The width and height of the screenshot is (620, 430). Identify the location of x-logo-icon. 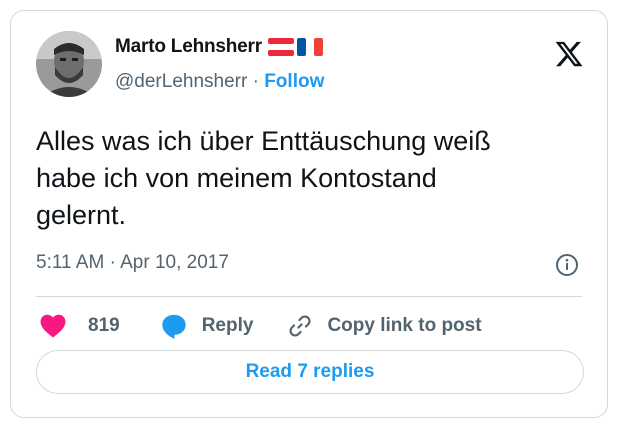
(569, 54).